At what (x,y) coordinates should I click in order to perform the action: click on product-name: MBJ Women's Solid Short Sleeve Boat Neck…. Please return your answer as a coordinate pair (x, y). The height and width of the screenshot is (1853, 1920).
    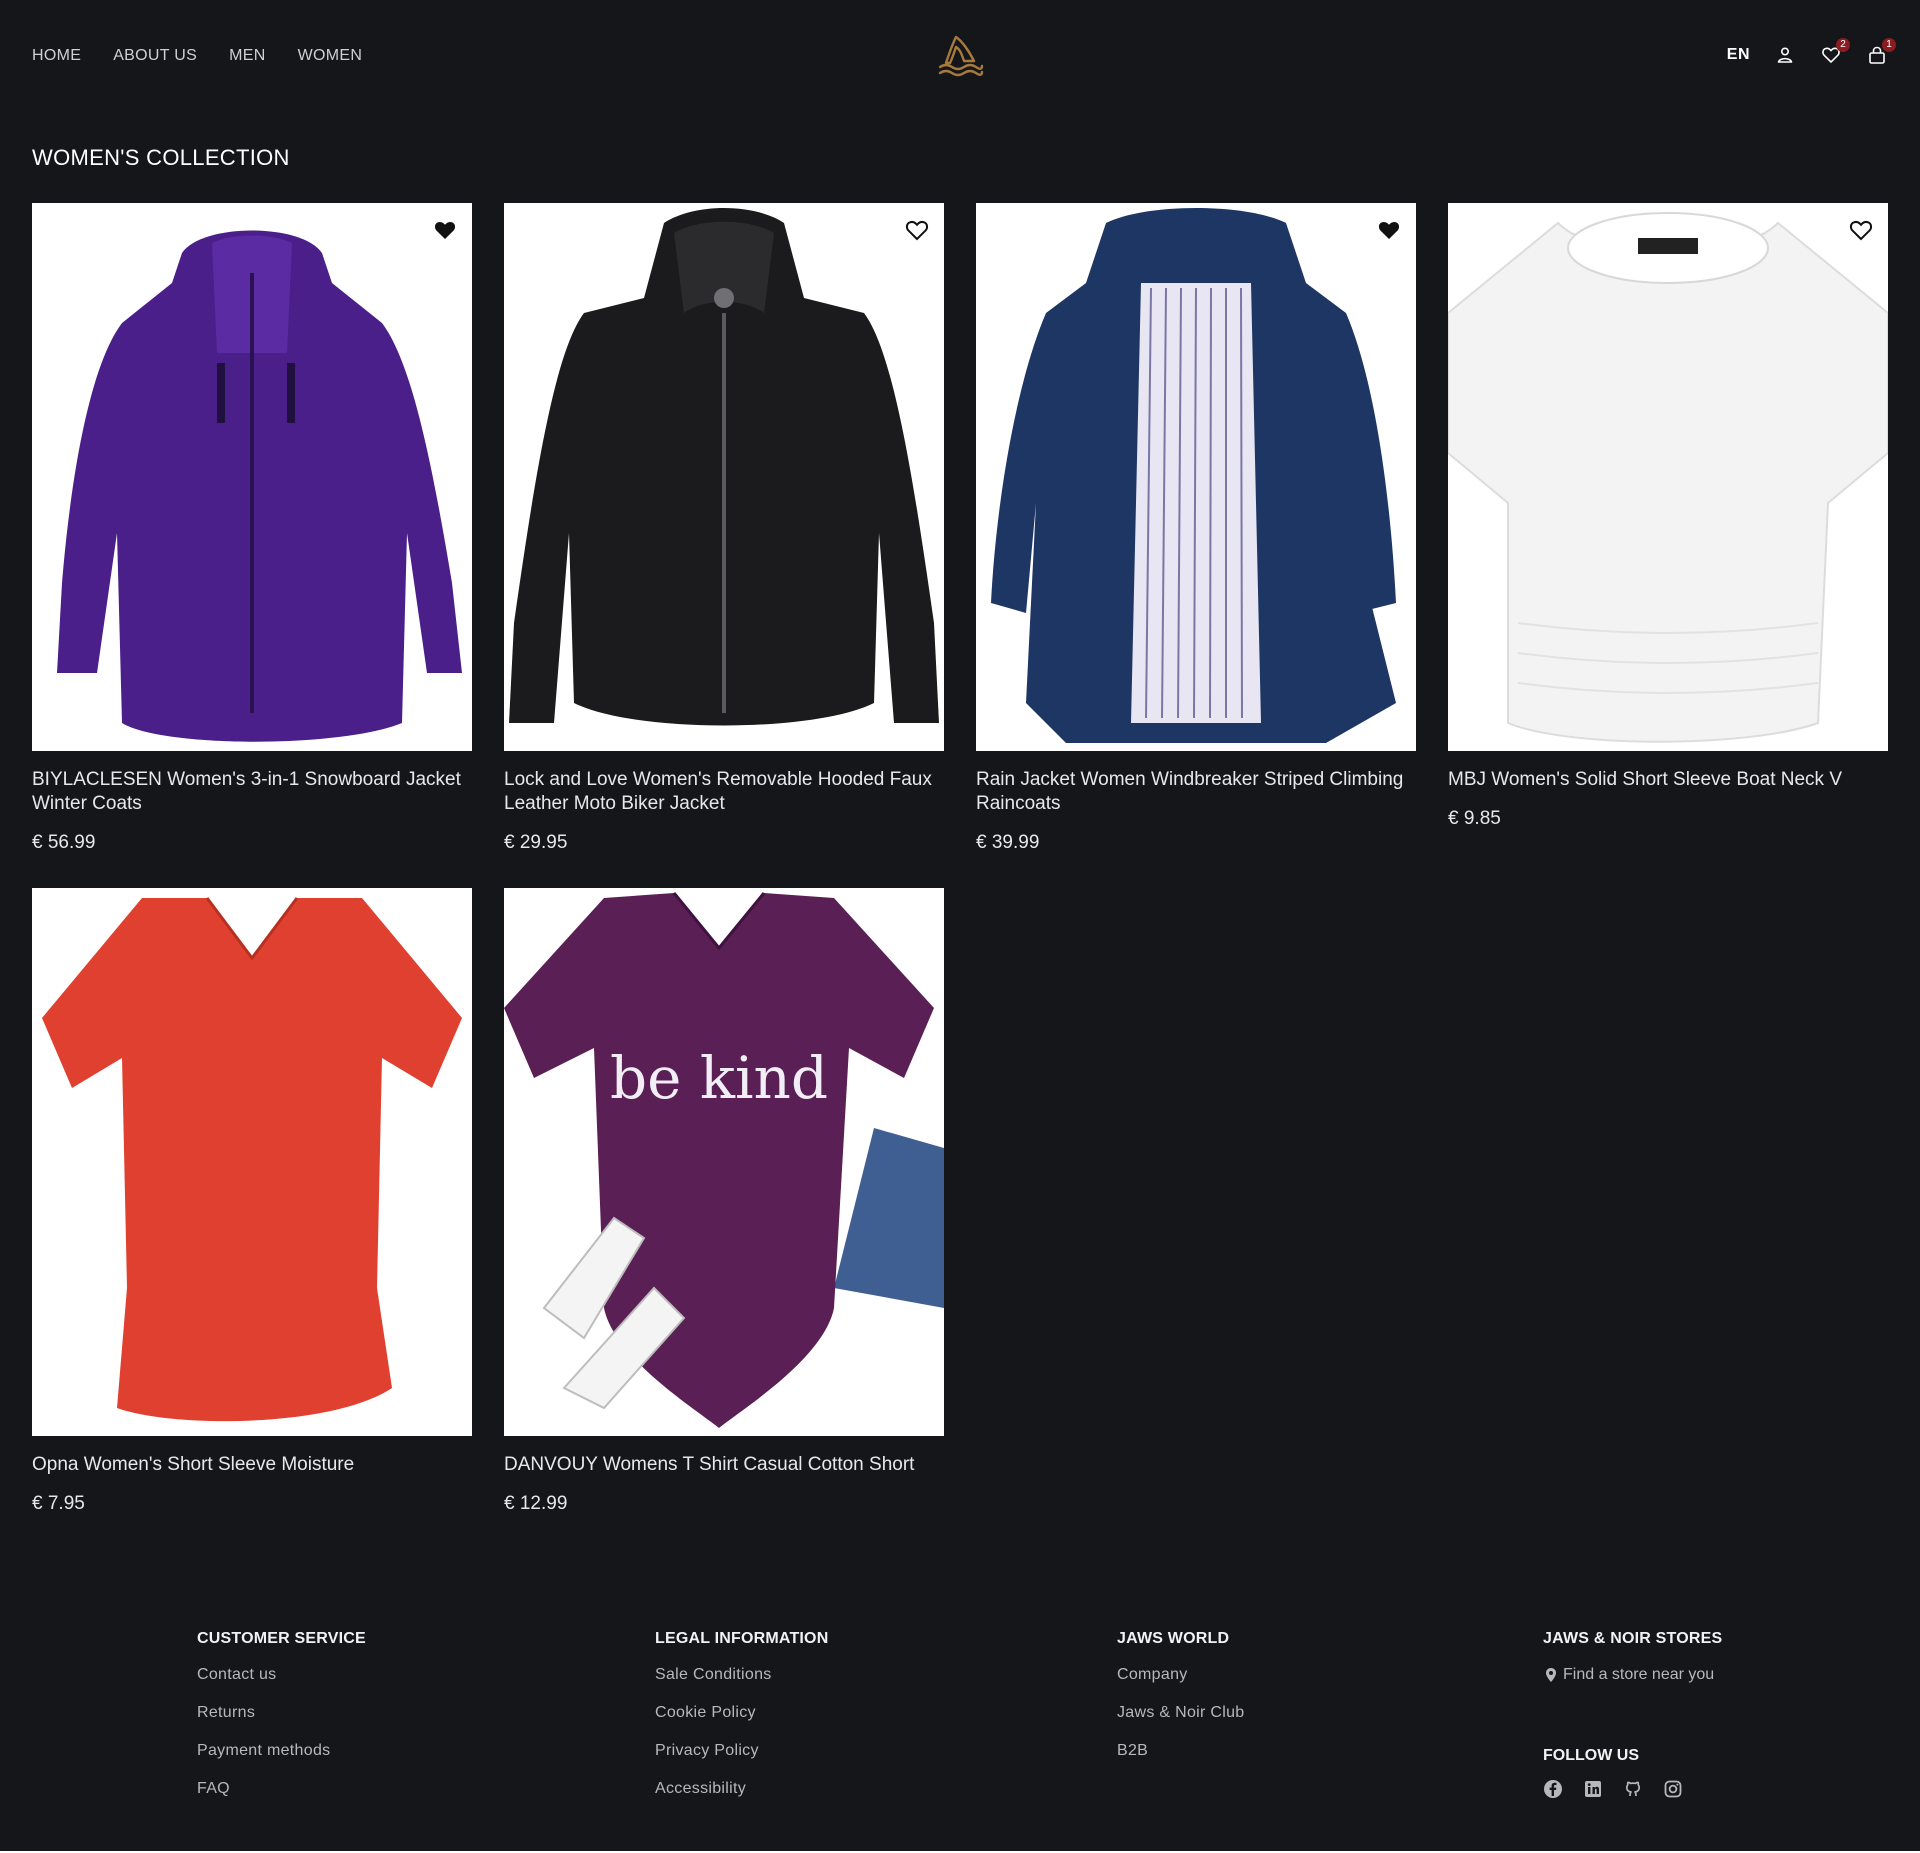
    Looking at the image, I should click on (1668, 780).